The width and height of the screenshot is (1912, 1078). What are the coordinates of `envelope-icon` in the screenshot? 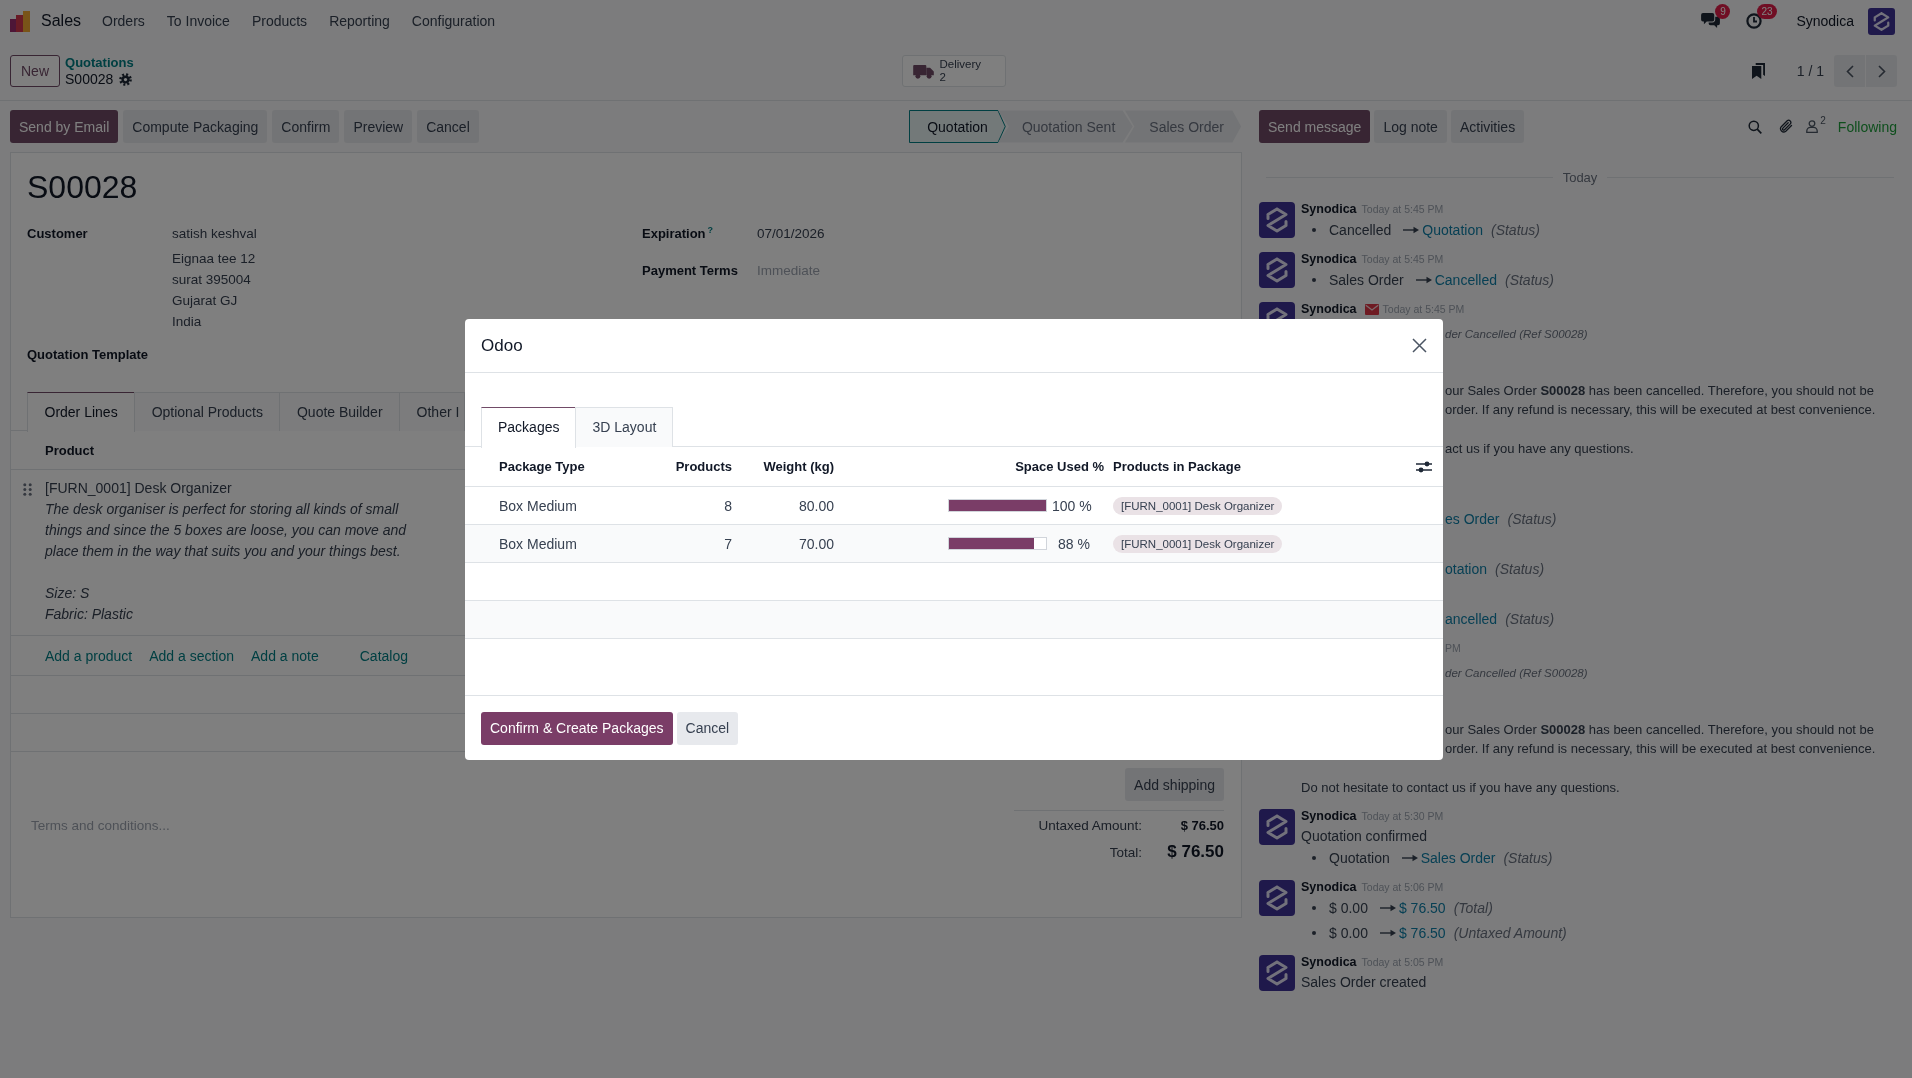 It's located at (1371, 309).